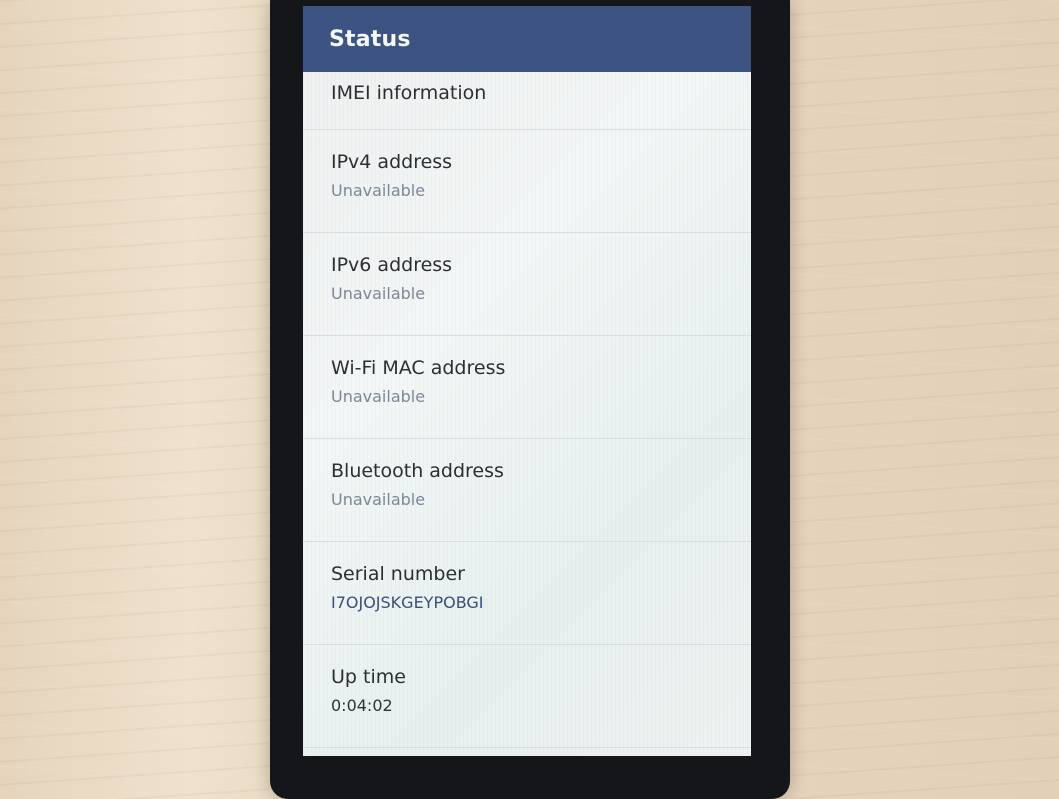  I want to click on page-title: Status, so click(370, 39).